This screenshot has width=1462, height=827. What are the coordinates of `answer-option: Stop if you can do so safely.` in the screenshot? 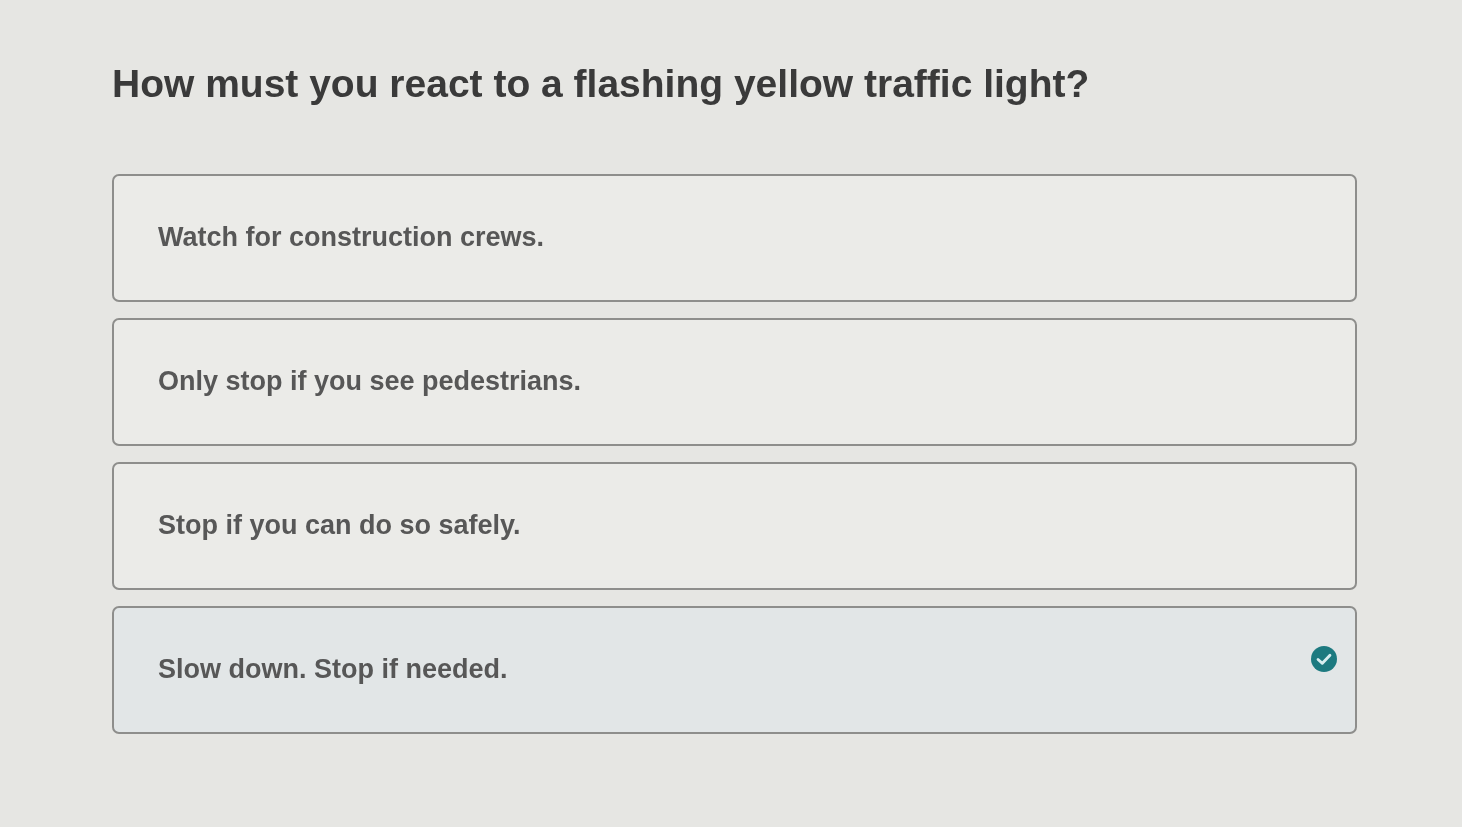 It's located at (734, 526).